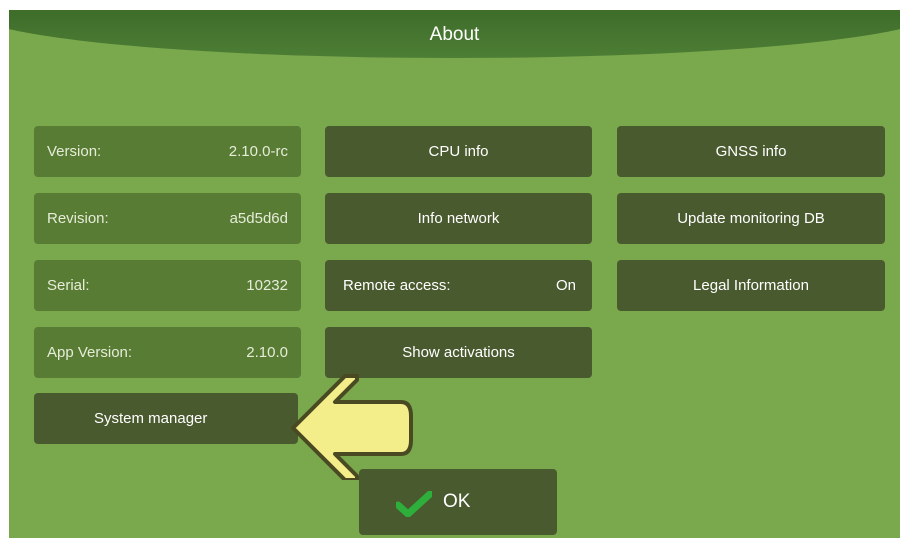 The width and height of the screenshot is (900, 538). What do you see at coordinates (565, 285) in the screenshot?
I see `remote-access-value: On` at bounding box center [565, 285].